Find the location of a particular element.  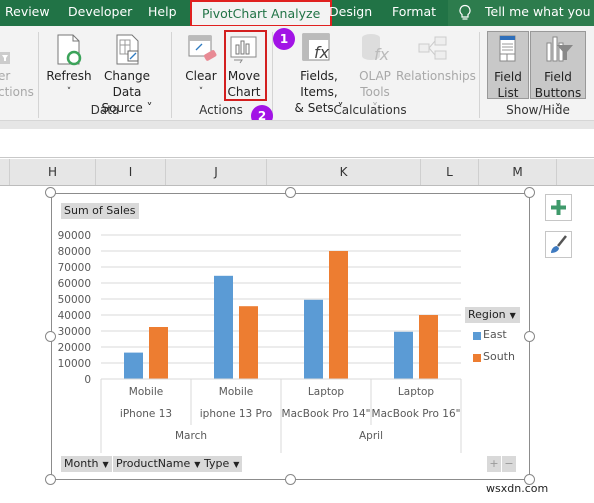

type-field-button: Type ▼ is located at coordinates (222, 464).